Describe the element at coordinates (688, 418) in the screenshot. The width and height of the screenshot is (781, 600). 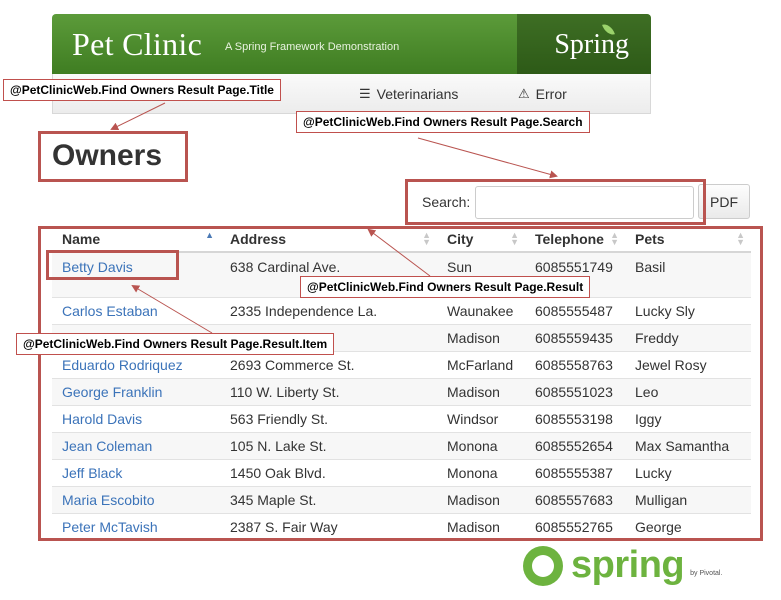
I see `owner-pets: Iggy` at that location.